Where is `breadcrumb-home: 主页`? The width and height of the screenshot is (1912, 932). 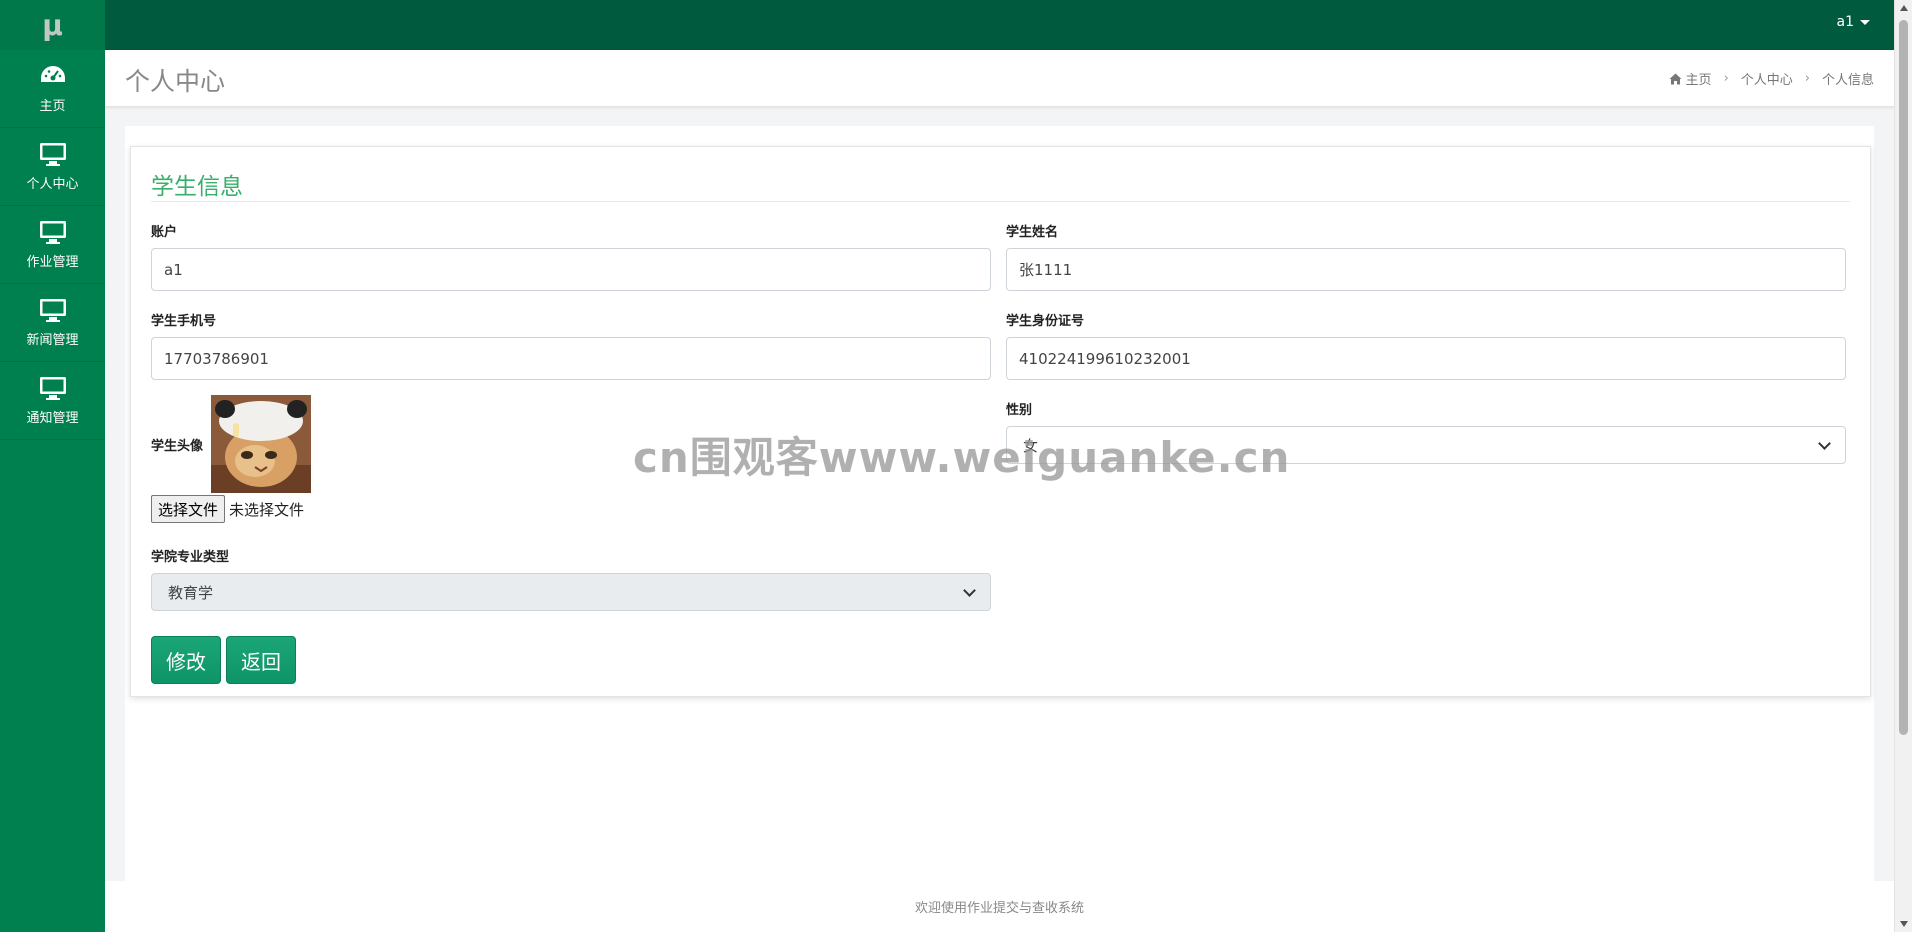
breadcrumb-home: 主页 is located at coordinates (1690, 78).